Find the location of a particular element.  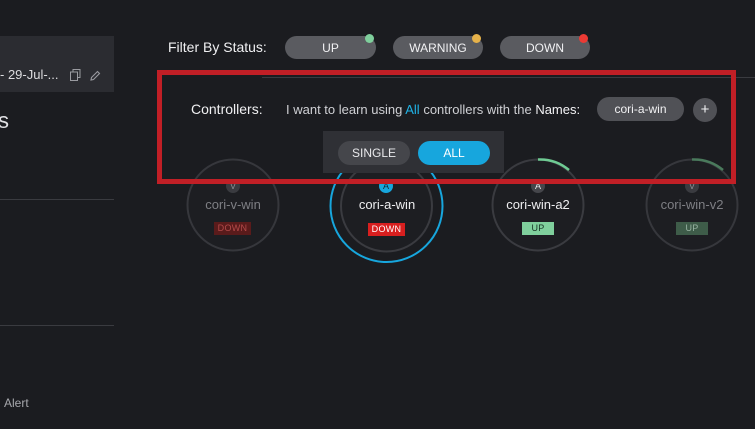

status-filter-warning: WARNING is located at coordinates (438, 46).